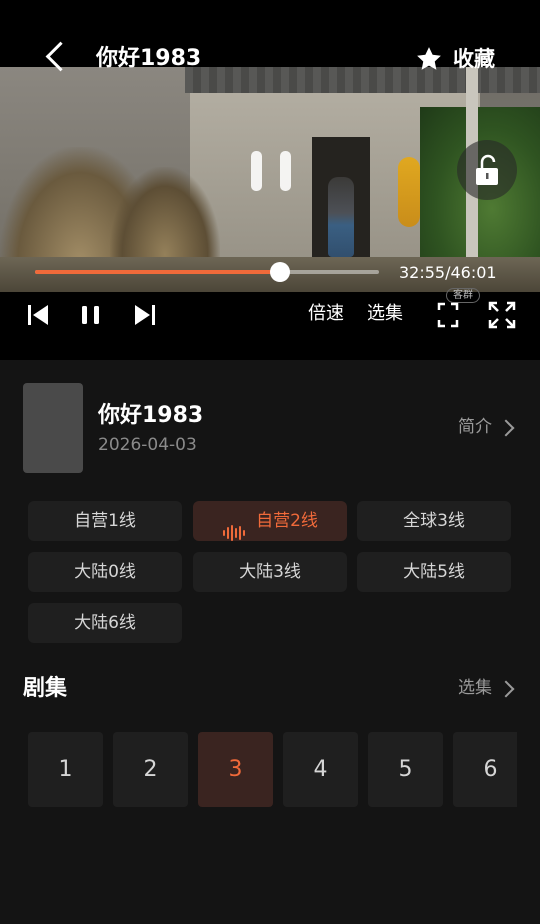 This screenshot has height=924, width=540. What do you see at coordinates (235, 769) in the screenshot?
I see `episode-item-active: 3` at bounding box center [235, 769].